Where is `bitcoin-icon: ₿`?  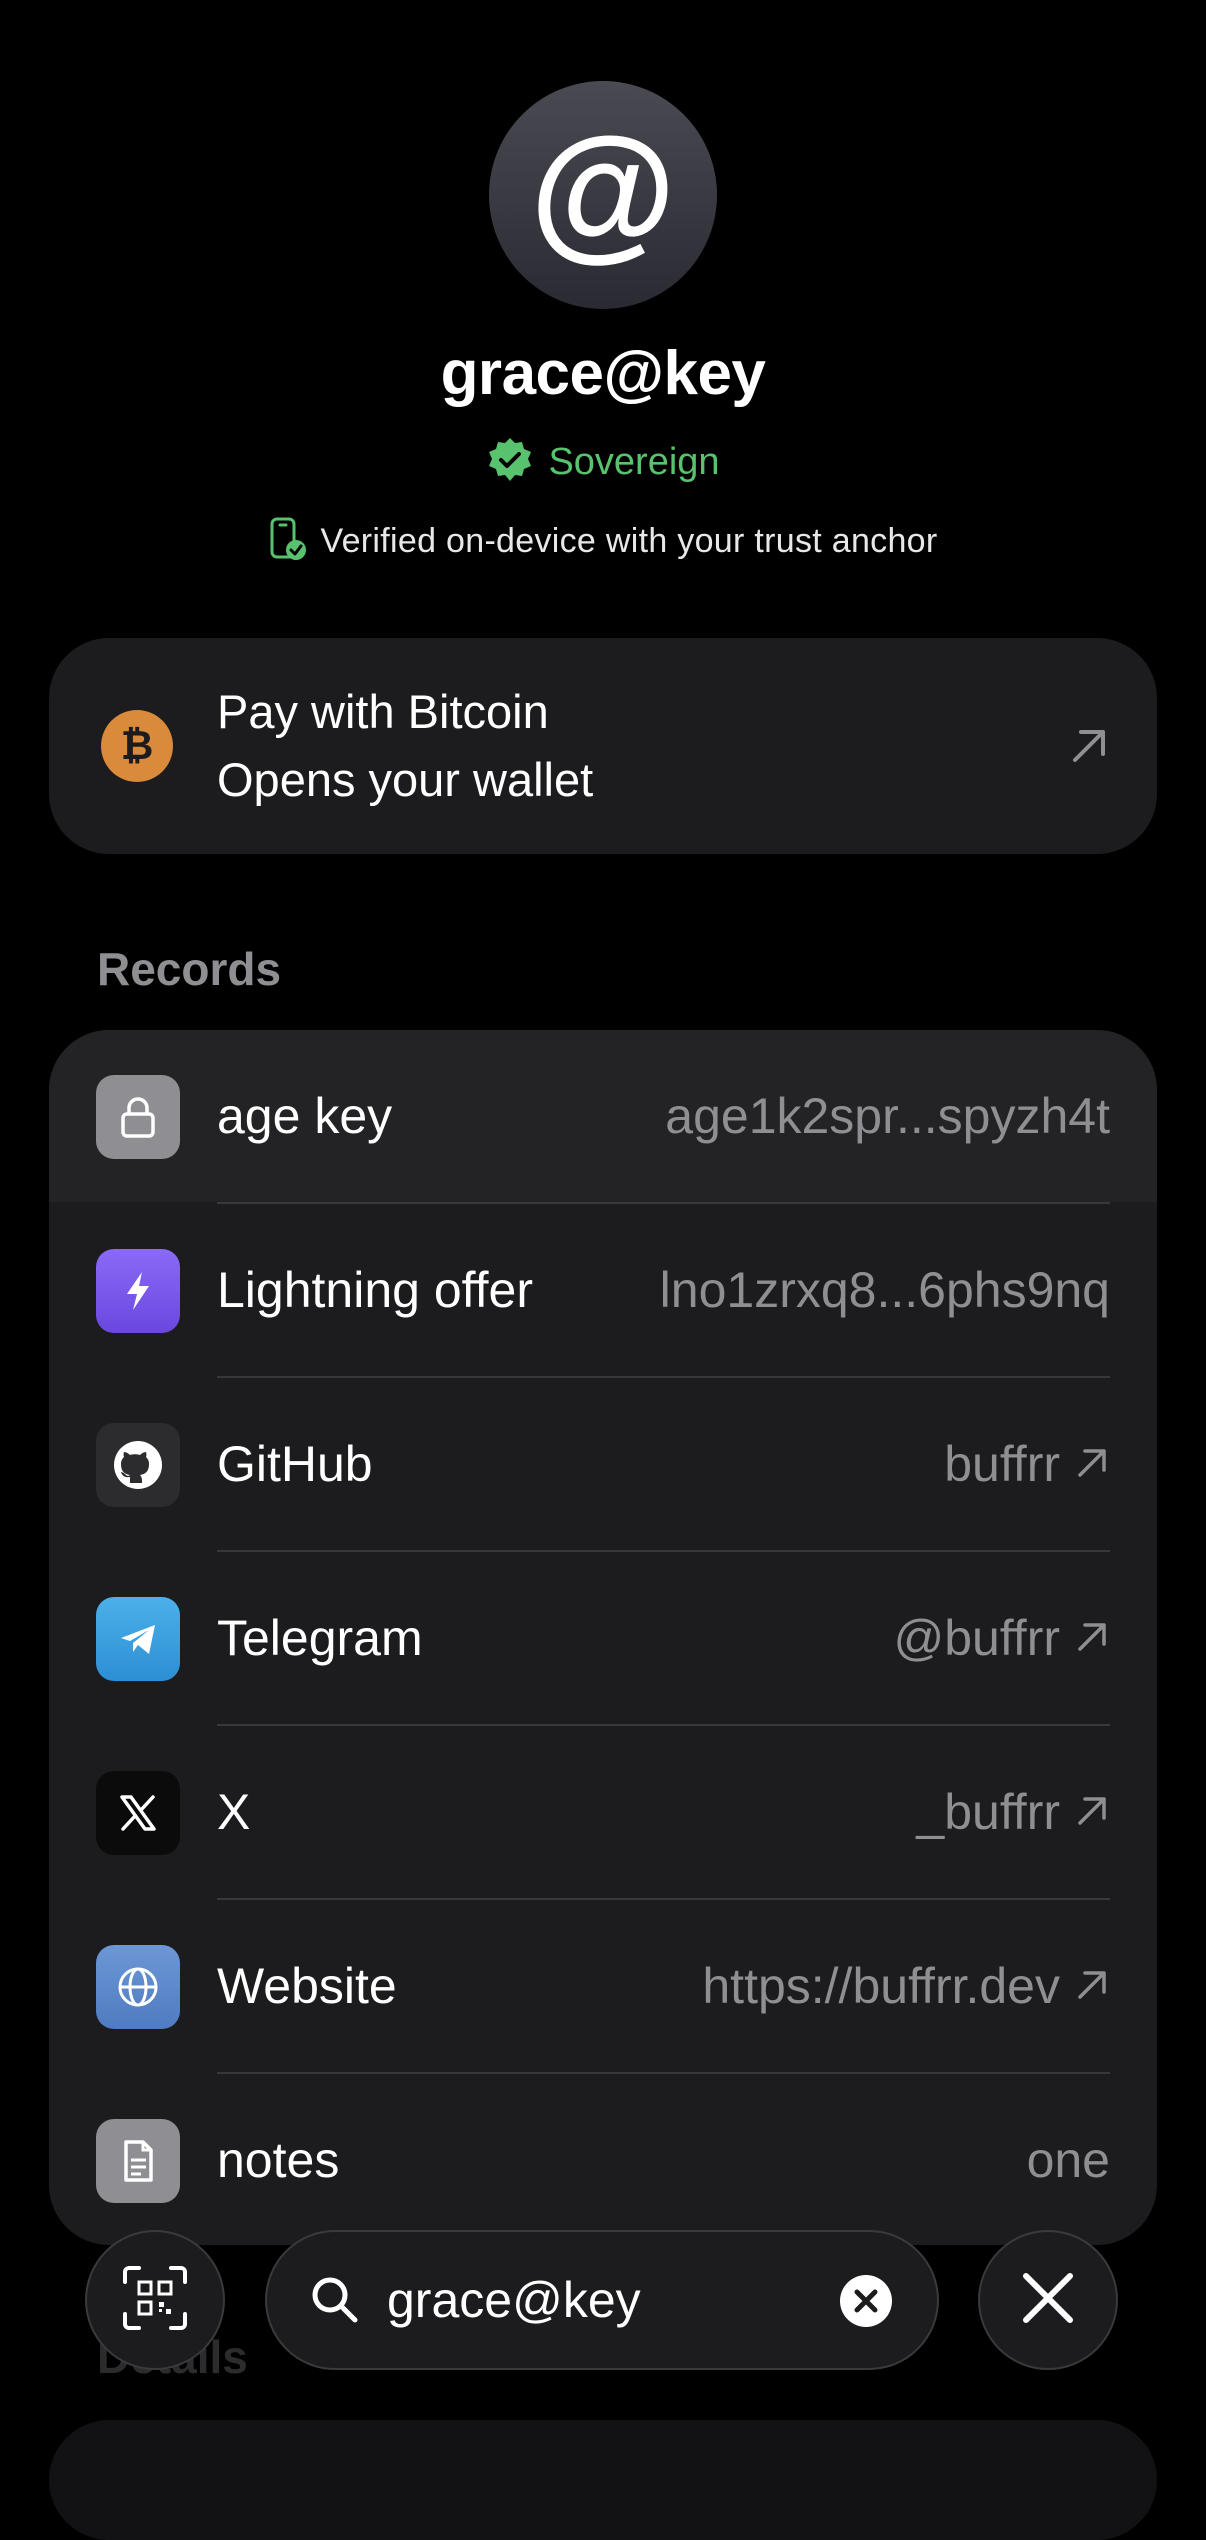 bitcoin-icon: ₿ is located at coordinates (137, 746).